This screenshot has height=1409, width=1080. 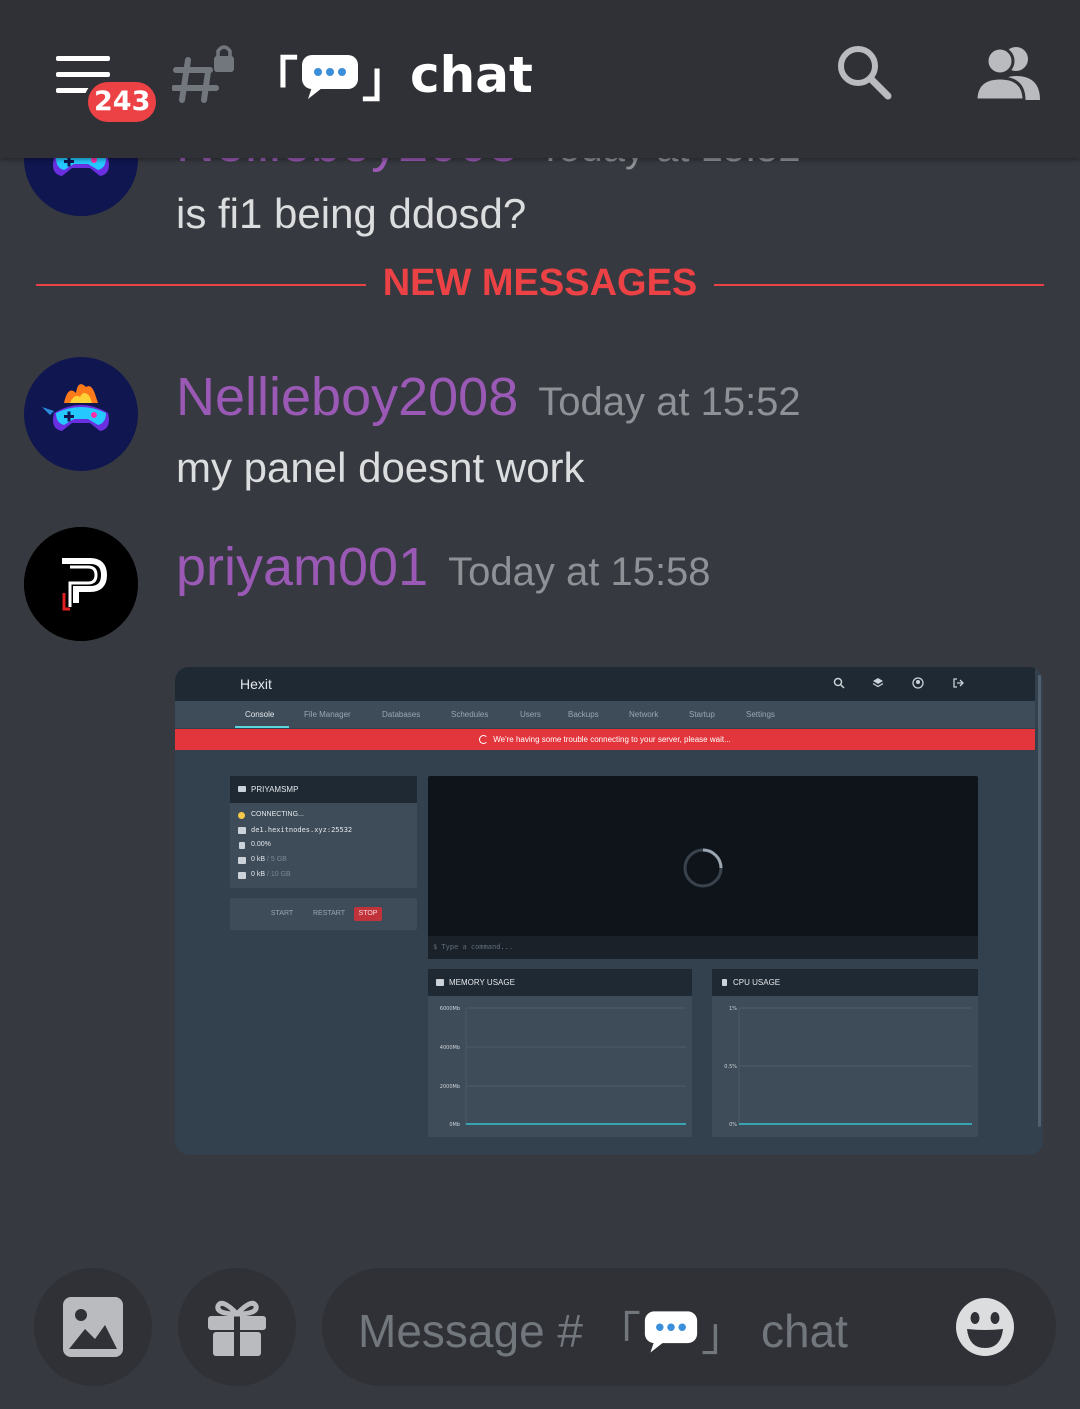 What do you see at coordinates (733, 1125) in the screenshot?
I see `cpu-tick: 0%` at bounding box center [733, 1125].